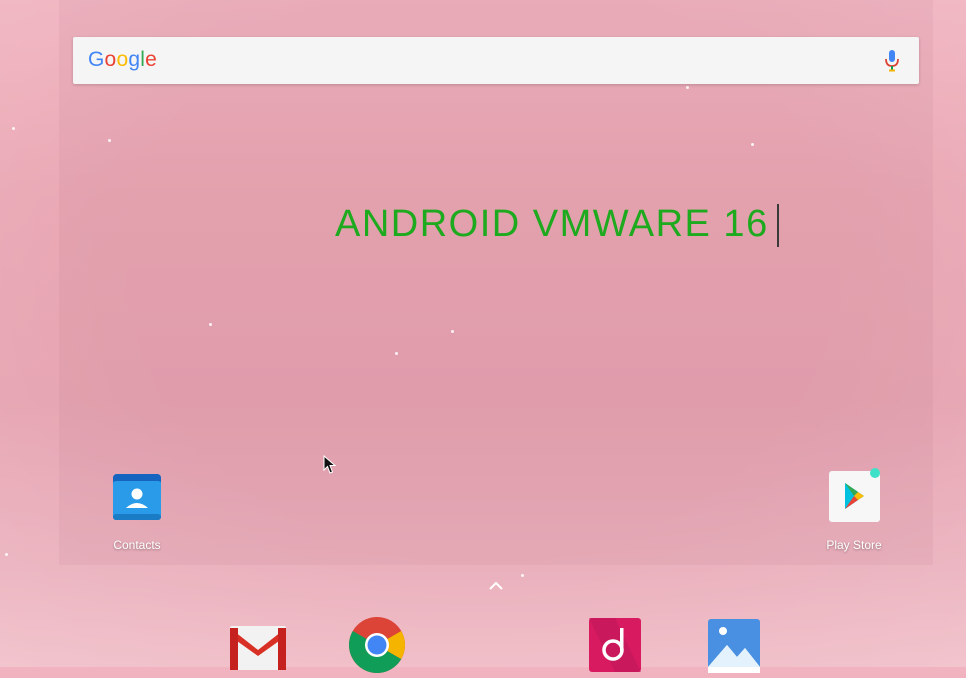 The height and width of the screenshot is (678, 966). Describe the element at coordinates (151, 59) in the screenshot. I see `google-logo-letter: e` at that location.